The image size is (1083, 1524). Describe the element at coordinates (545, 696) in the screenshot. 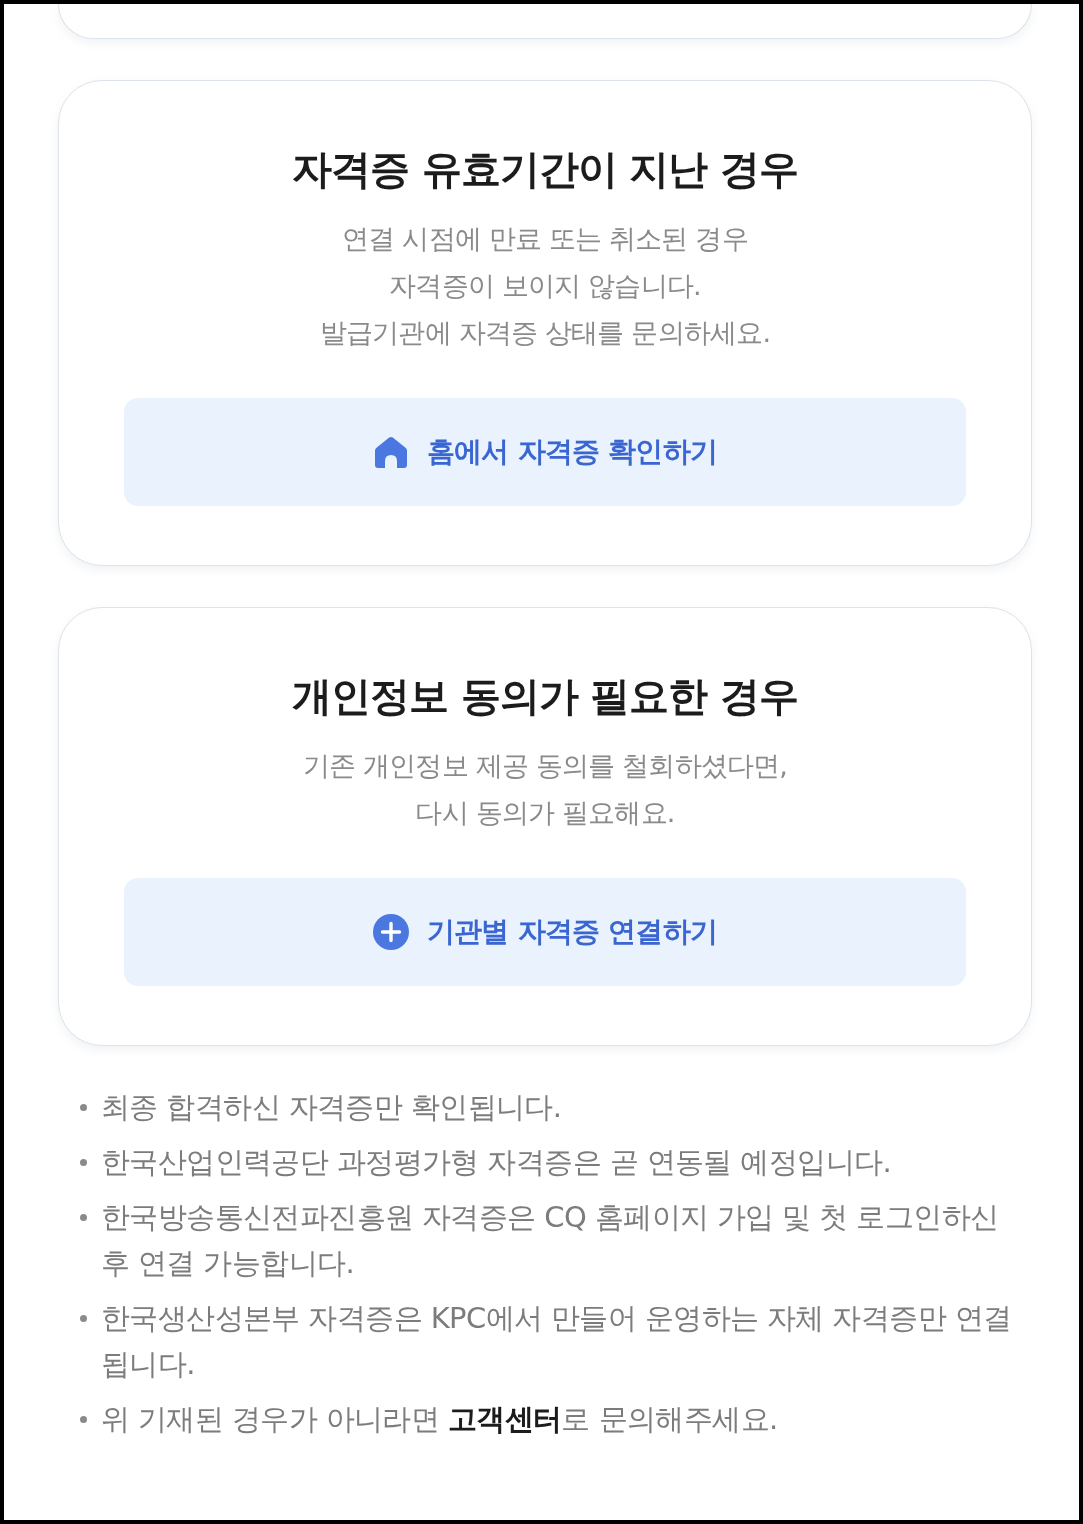

I see `card-title: 개인정보 동의가 필요한 경우` at that location.